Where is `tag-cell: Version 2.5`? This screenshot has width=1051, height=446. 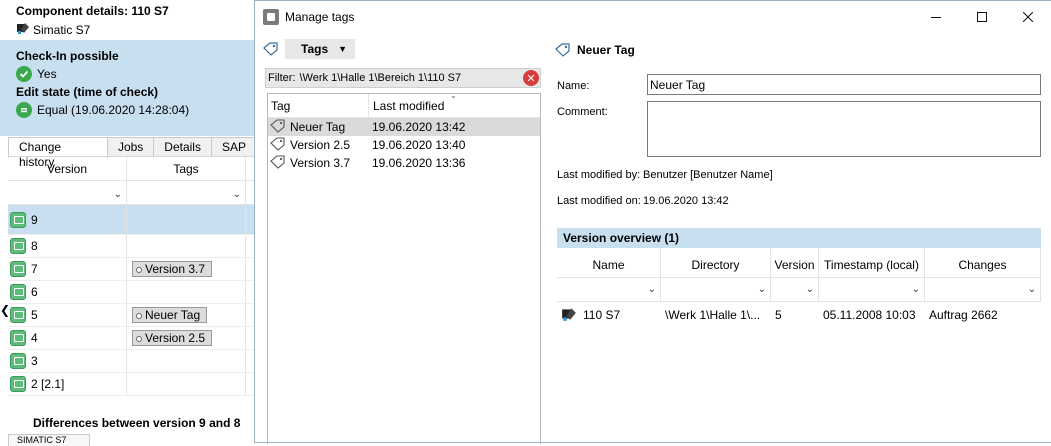 tag-cell: Version 2.5 is located at coordinates (318, 145).